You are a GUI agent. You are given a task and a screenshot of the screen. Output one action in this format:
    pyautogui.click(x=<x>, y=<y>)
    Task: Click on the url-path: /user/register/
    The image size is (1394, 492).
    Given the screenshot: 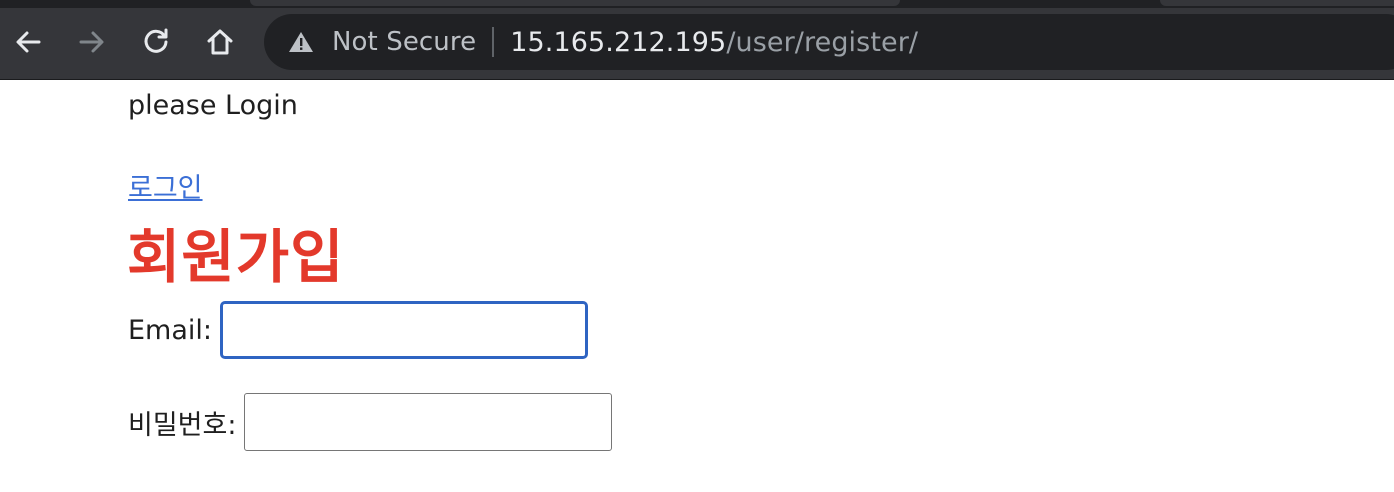 What is the action you would take?
    pyautogui.click(x=822, y=42)
    